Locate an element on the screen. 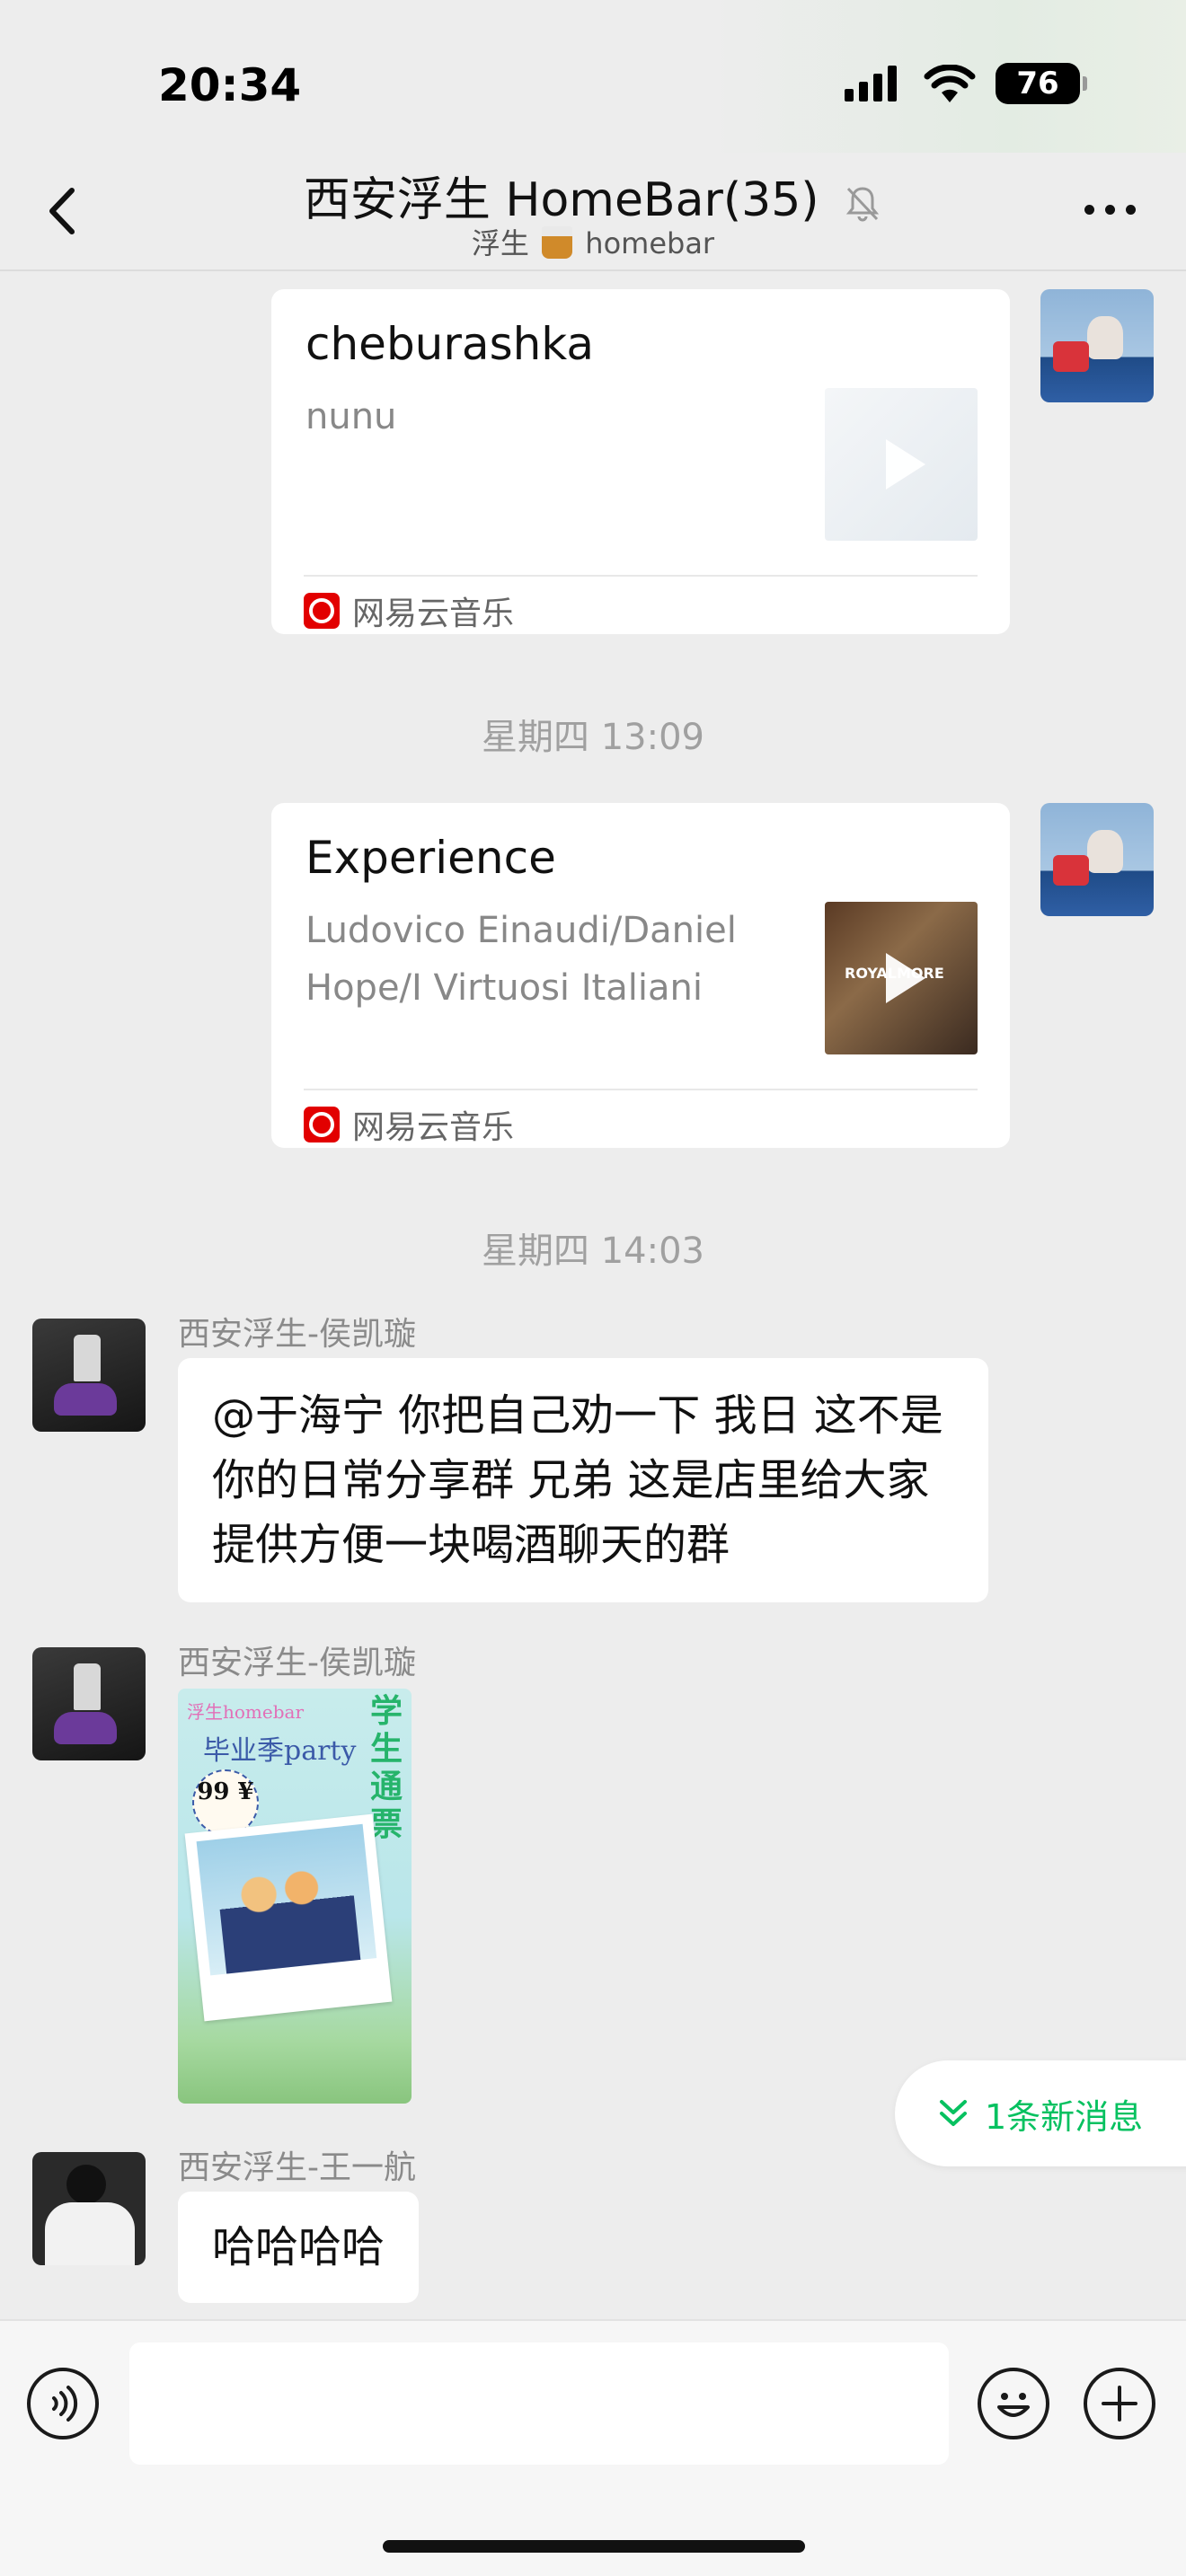 This screenshot has width=1186, height=2576. smiley-icon is located at coordinates (1013, 2405).